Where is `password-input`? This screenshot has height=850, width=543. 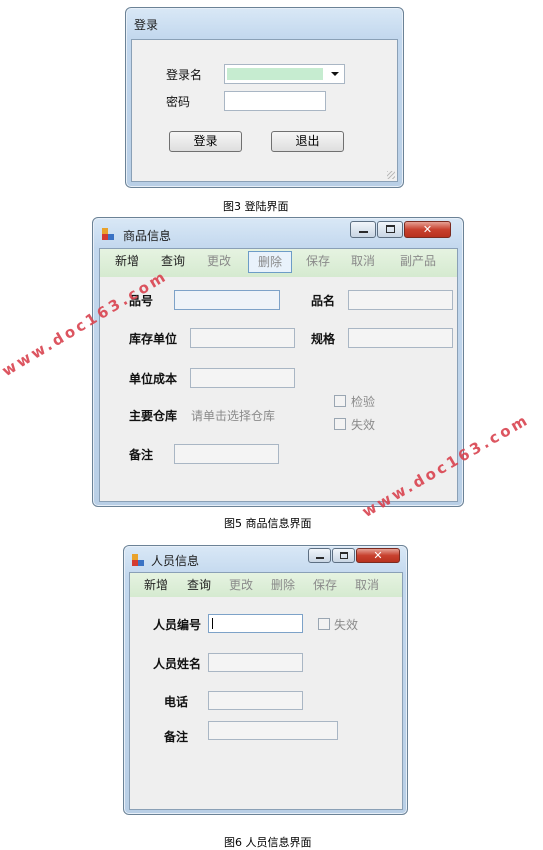 password-input is located at coordinates (275, 101).